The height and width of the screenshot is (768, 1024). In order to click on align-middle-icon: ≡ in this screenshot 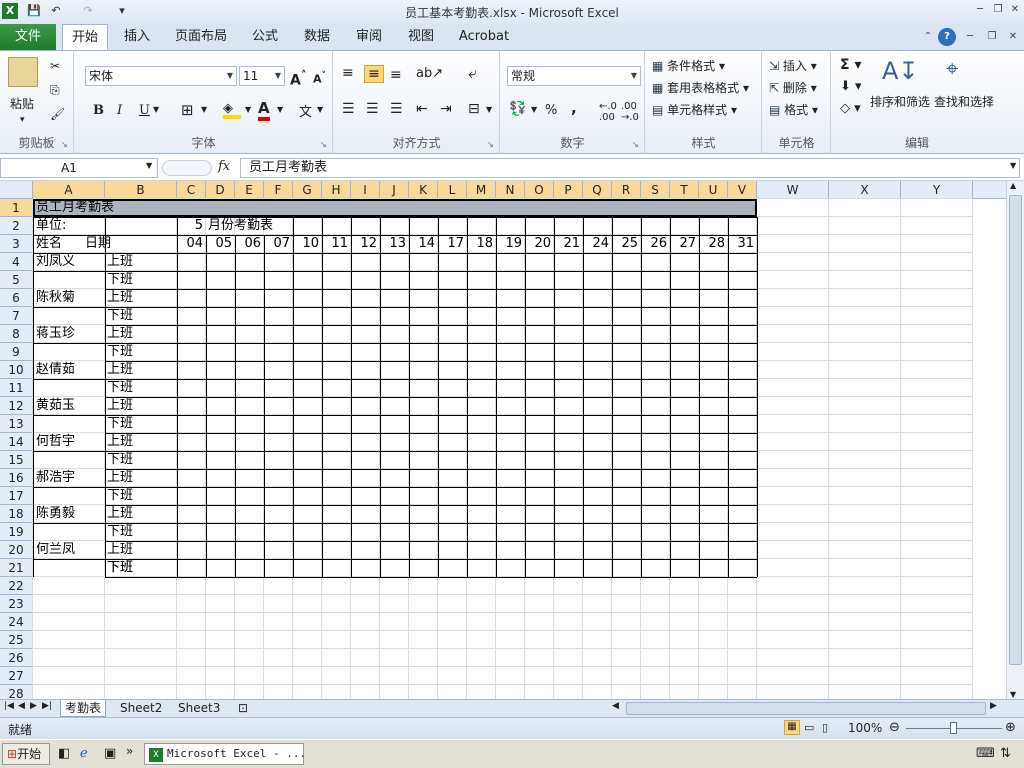, I will do `click(374, 74)`.